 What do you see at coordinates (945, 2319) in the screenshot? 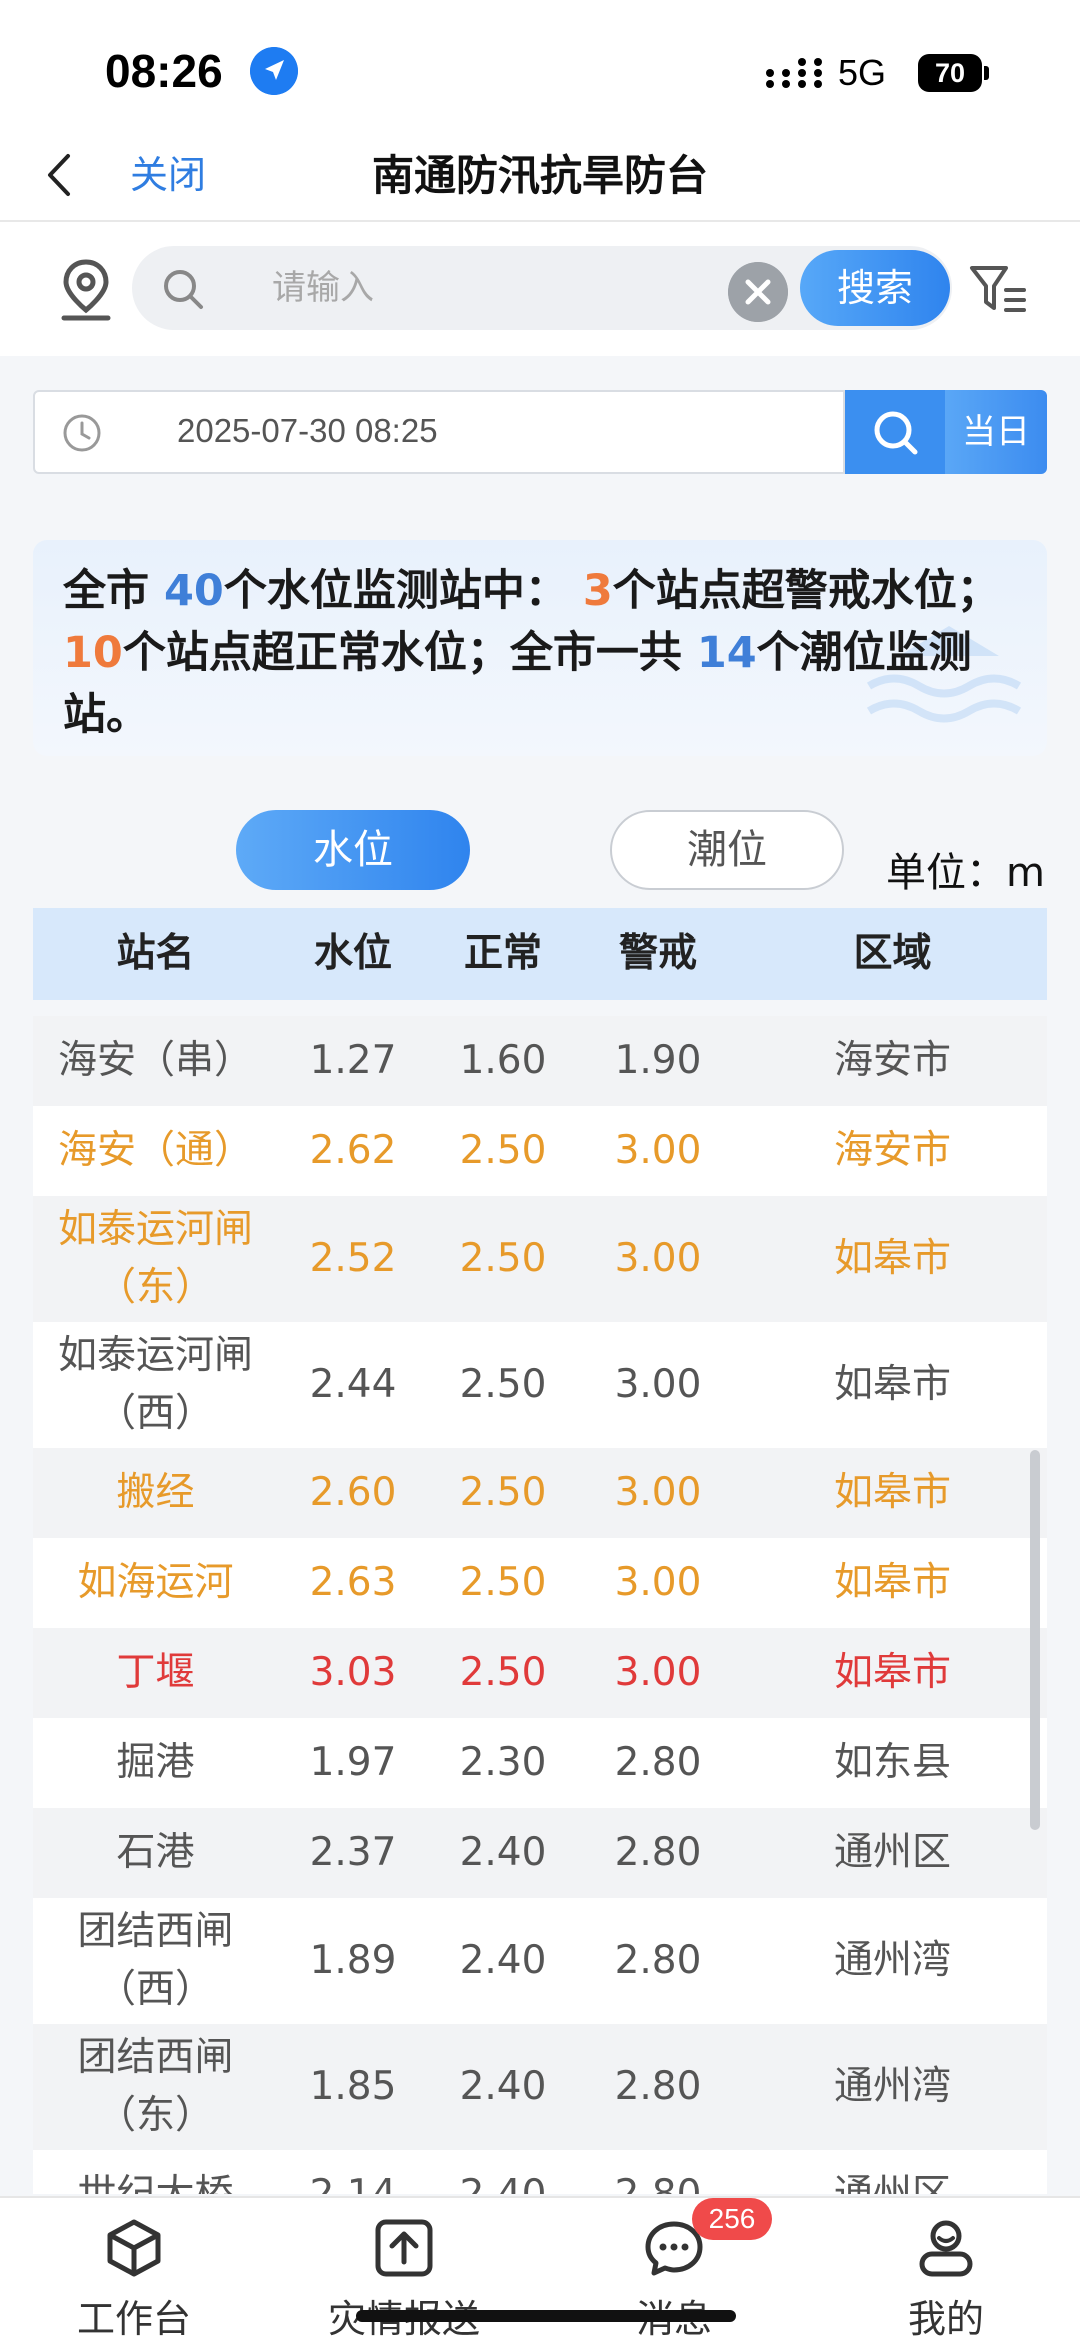
I see `nav-mine-label: 我的` at bounding box center [945, 2319].